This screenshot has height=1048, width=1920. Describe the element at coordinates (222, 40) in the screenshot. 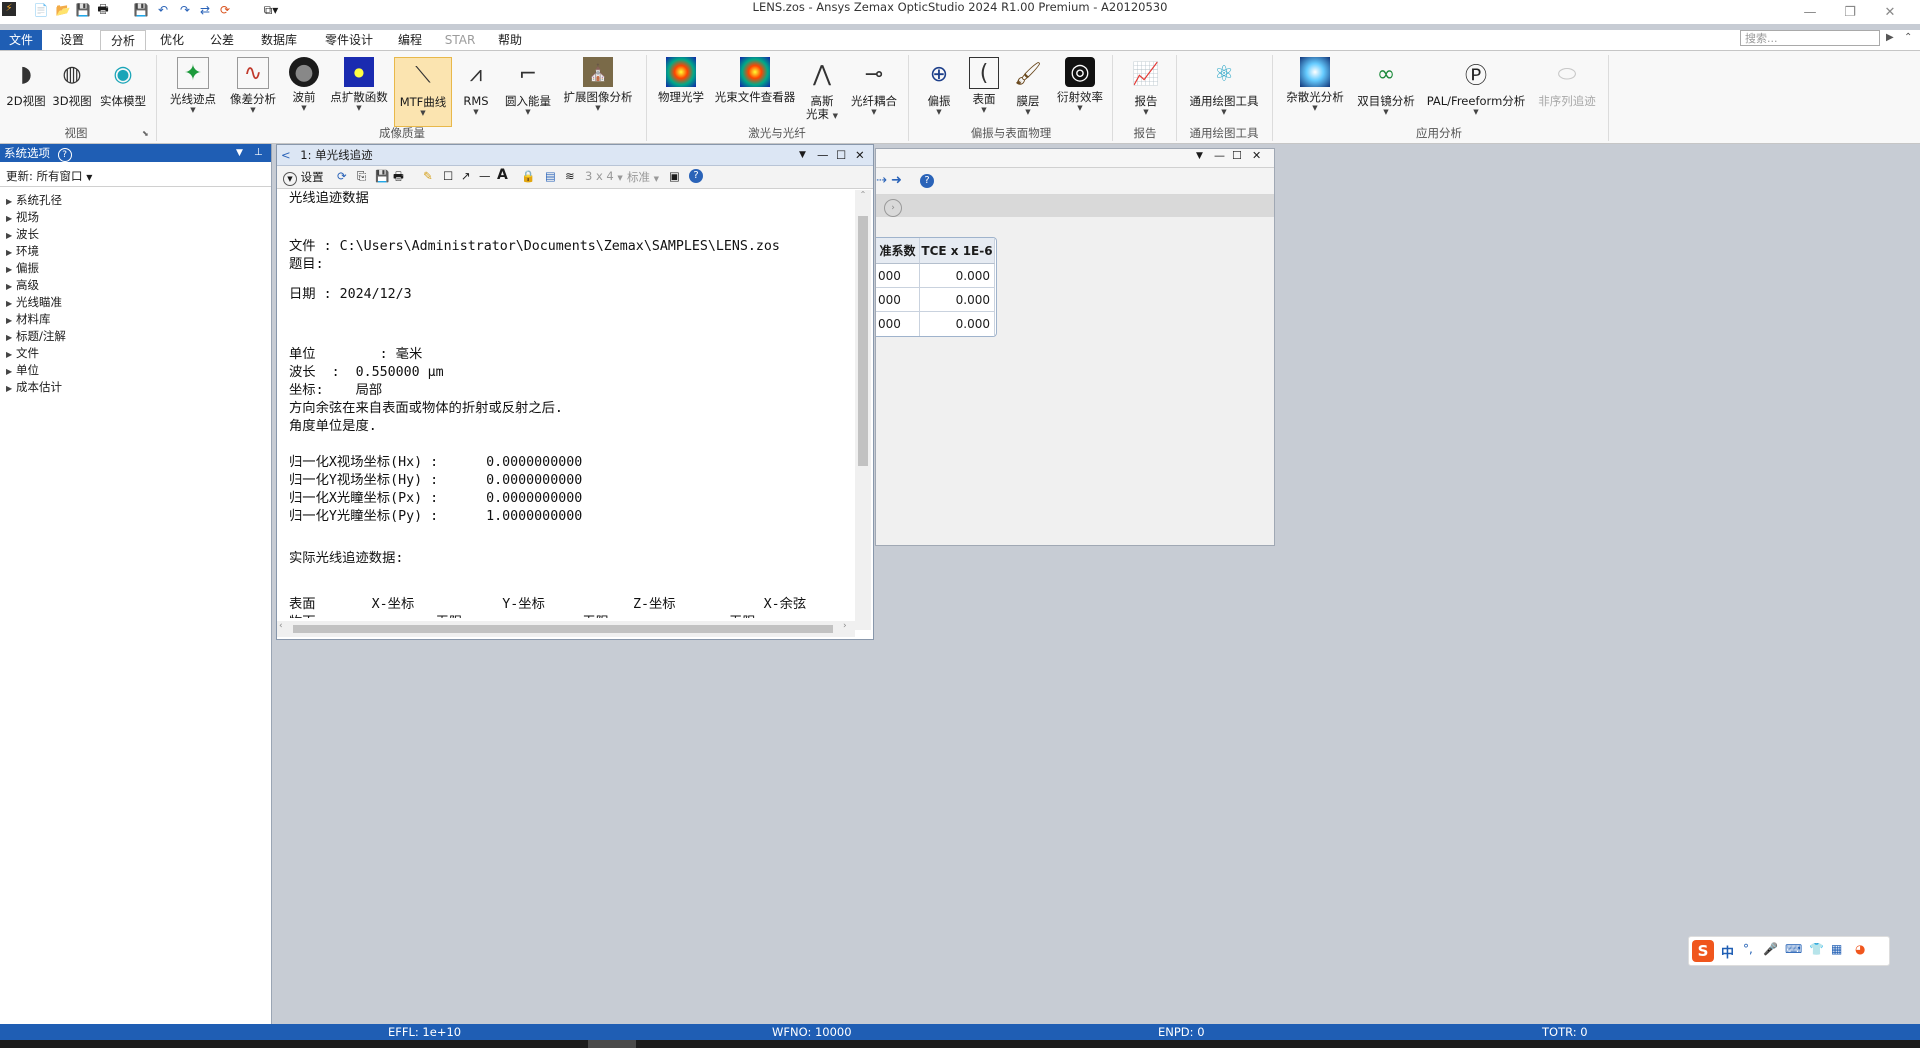

I see `tab-tolerance: 公差` at that location.